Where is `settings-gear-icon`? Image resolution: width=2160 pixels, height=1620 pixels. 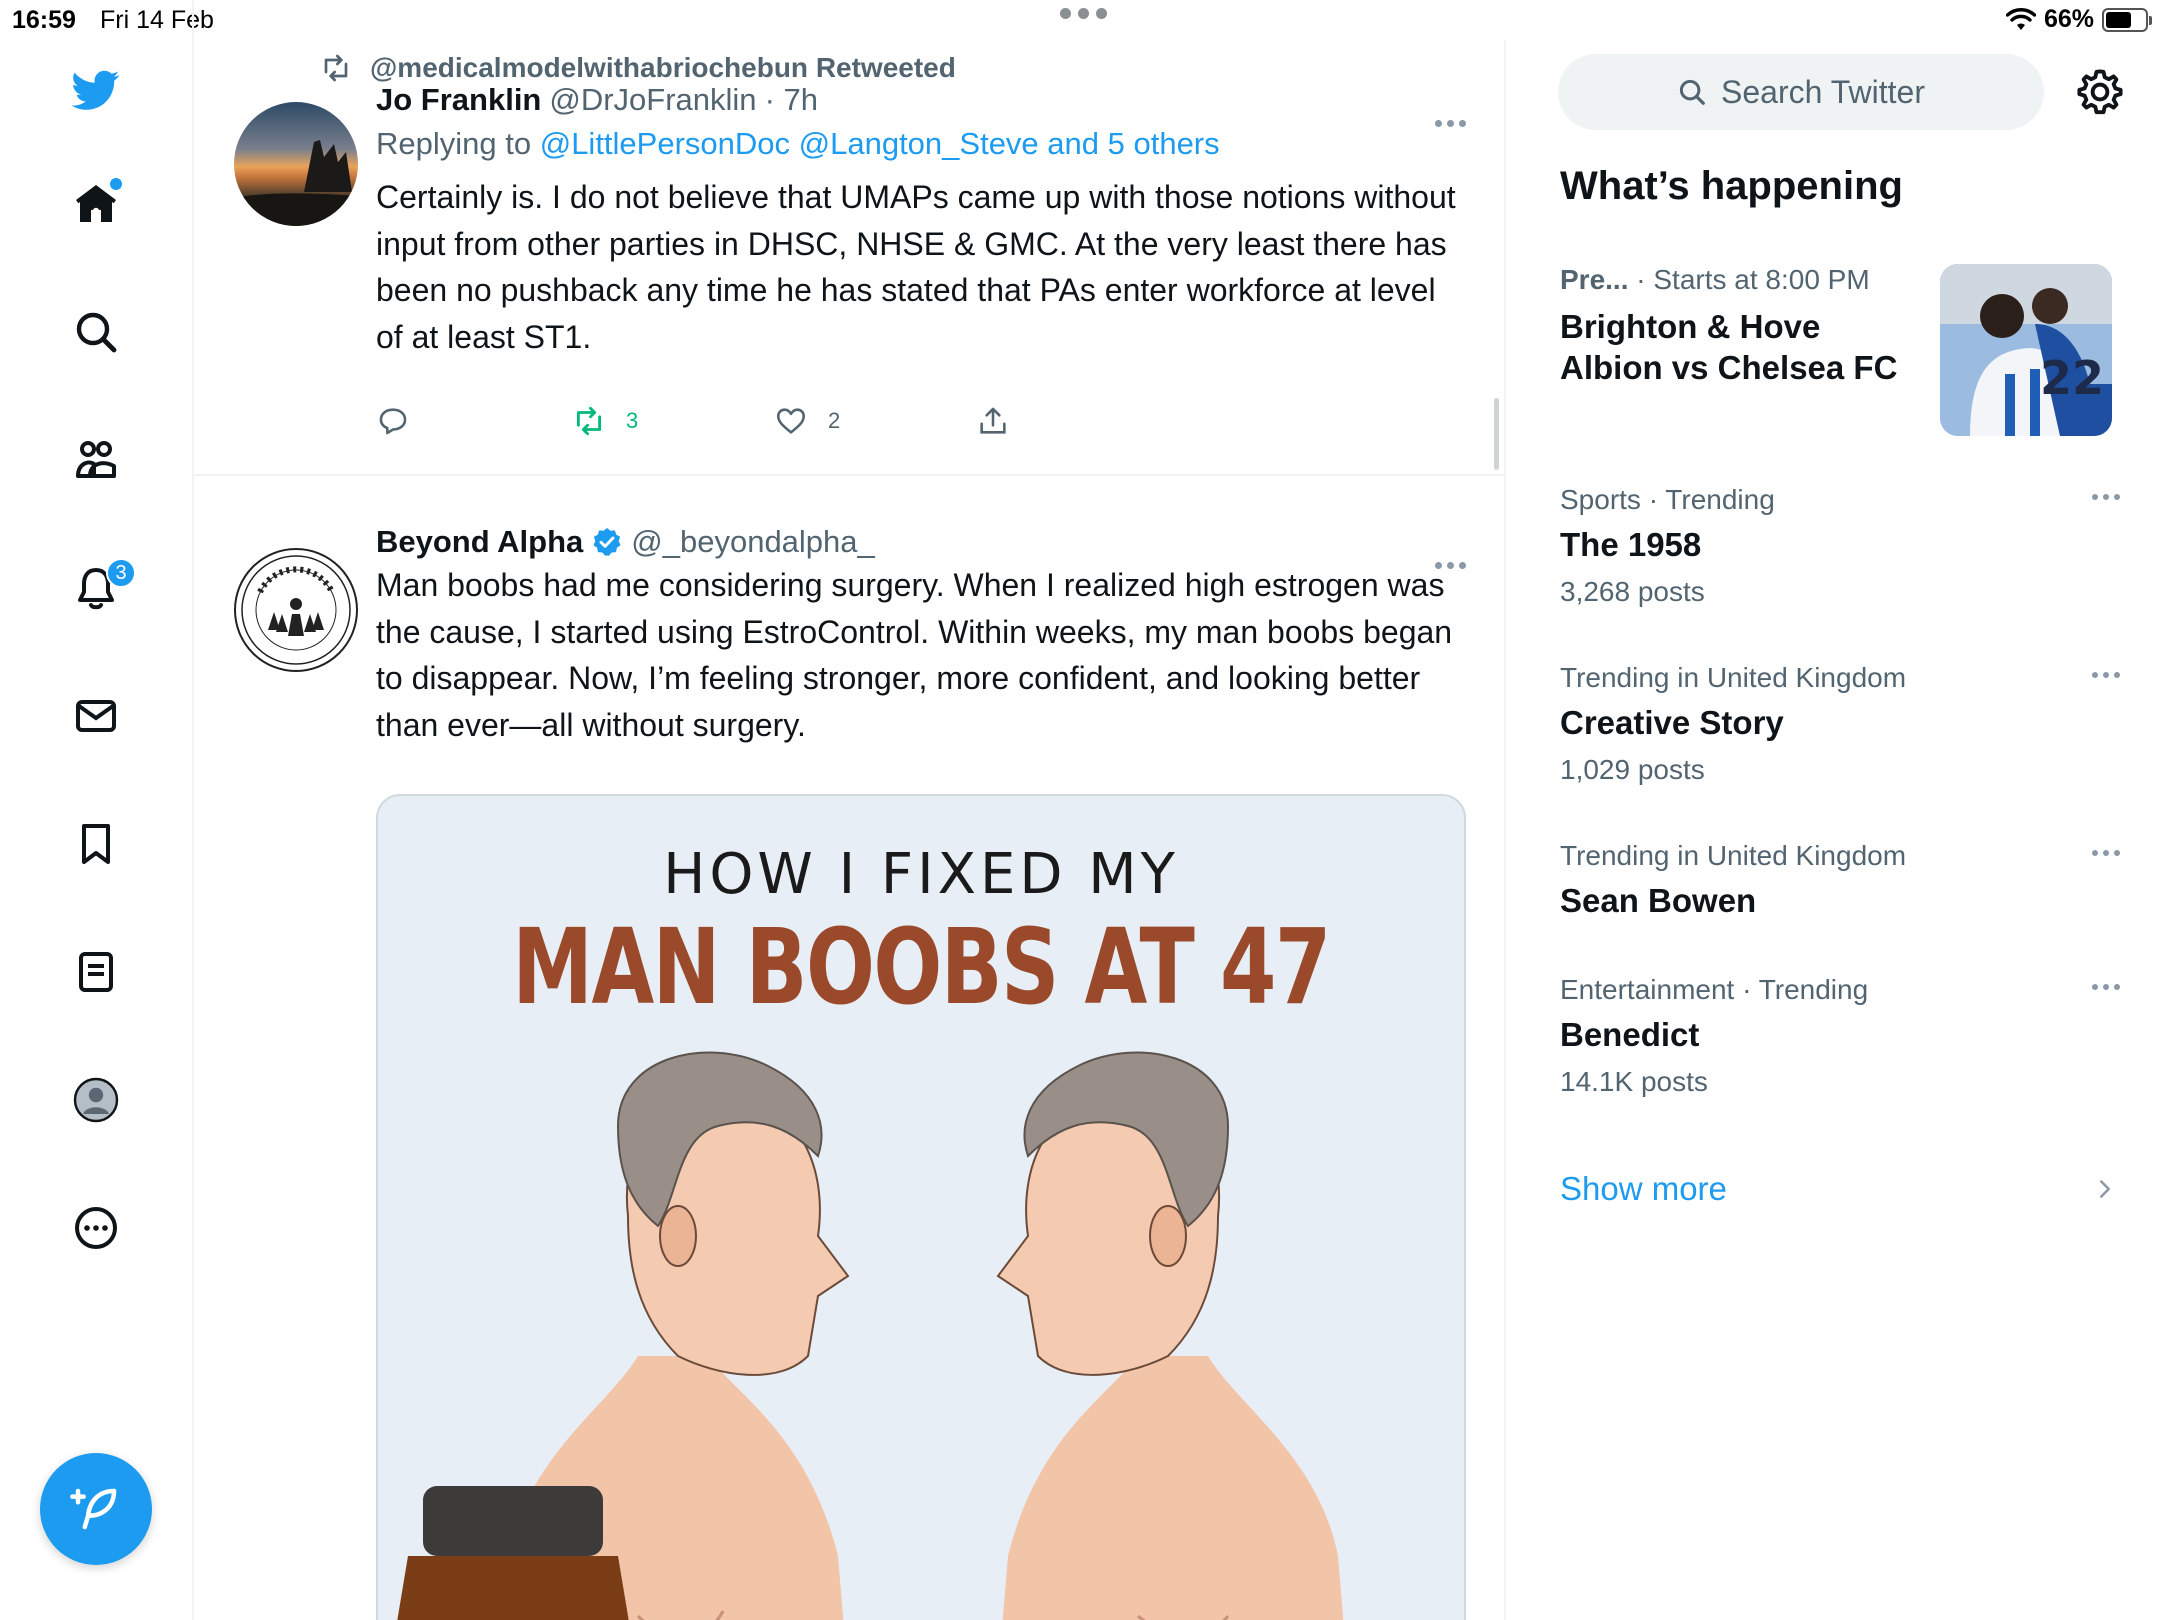 settings-gear-icon is located at coordinates (2100, 92).